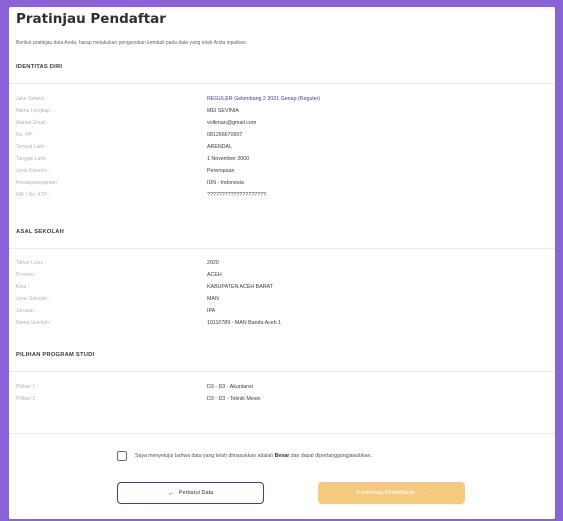 The height and width of the screenshot is (521, 563). What do you see at coordinates (196, 493) in the screenshot?
I see `update-data-label: Perbarui Data` at bounding box center [196, 493].